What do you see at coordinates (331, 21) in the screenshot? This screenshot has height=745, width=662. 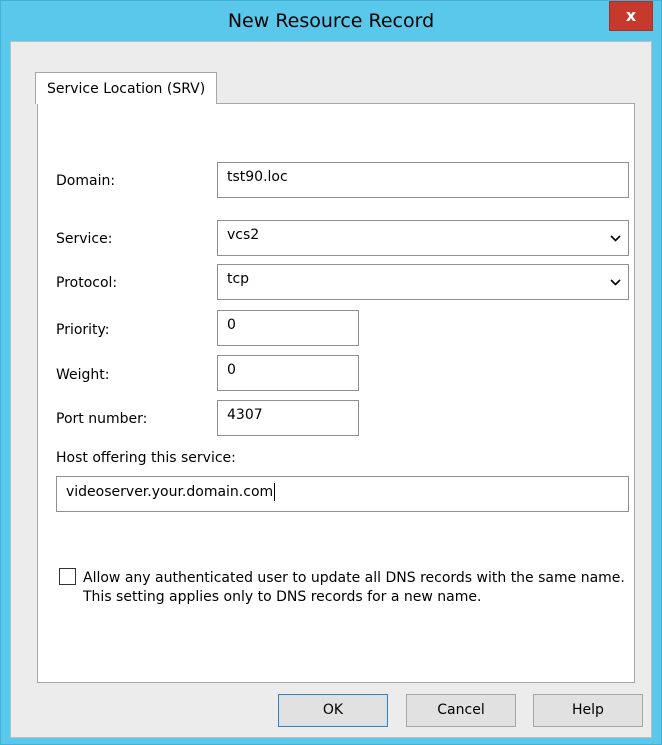 I see `window-title: New Resource Record` at bounding box center [331, 21].